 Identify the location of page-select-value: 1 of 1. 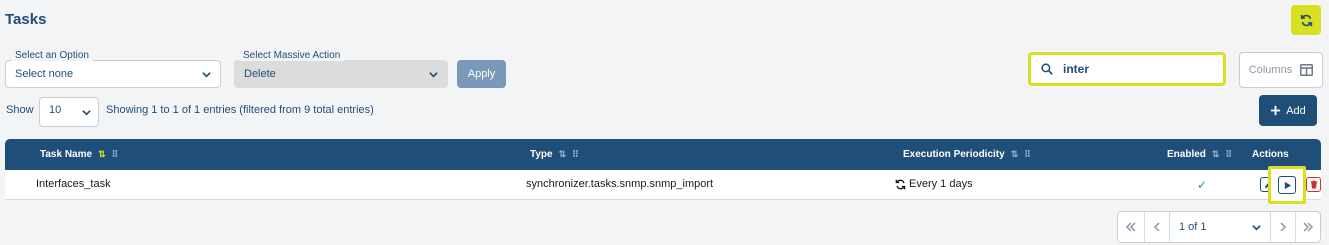
(1193, 227).